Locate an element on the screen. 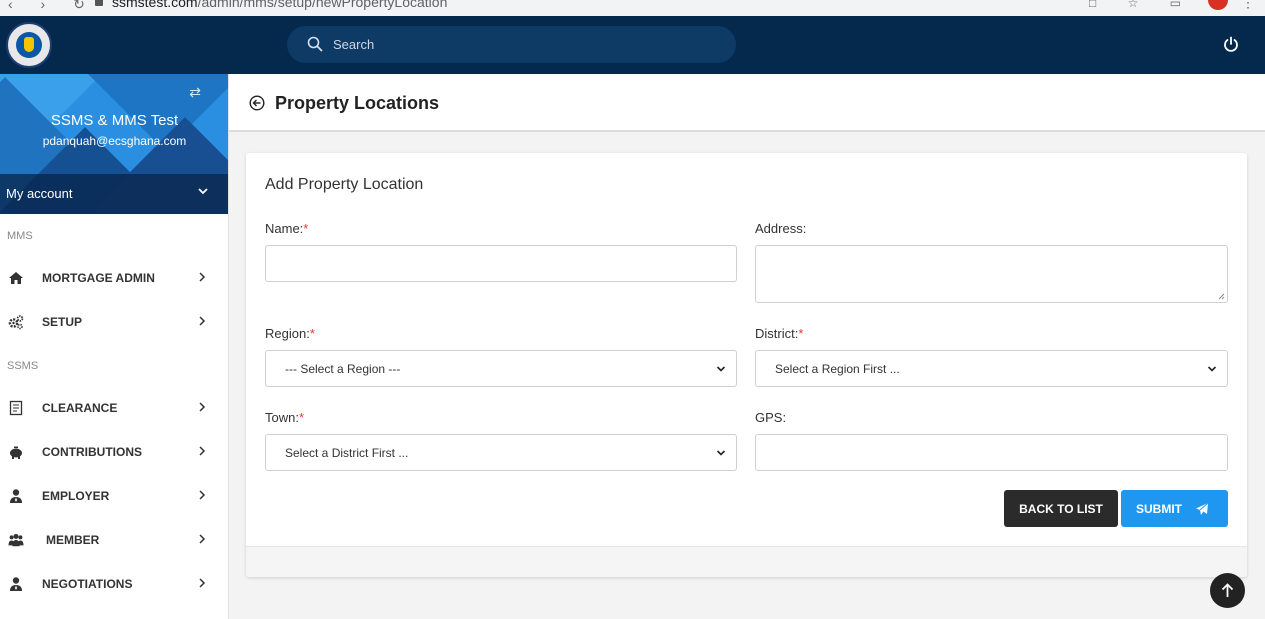 This screenshot has height=619, width=1265. form-title: Add Property Location is located at coordinates (344, 184).